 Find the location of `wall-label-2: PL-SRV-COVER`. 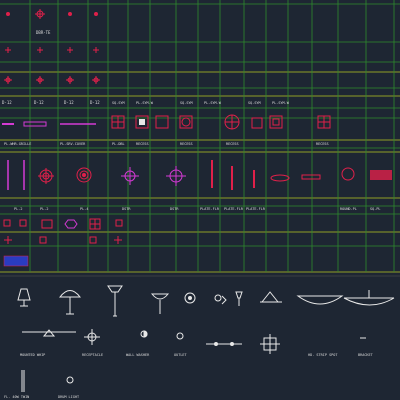

wall-label-2: PL-SRV-COVER is located at coordinates (73, 144).